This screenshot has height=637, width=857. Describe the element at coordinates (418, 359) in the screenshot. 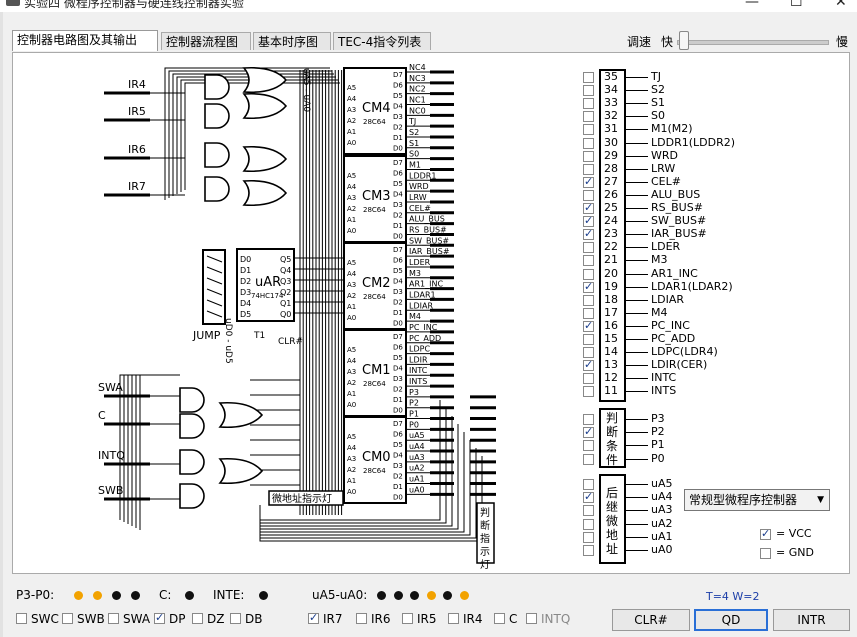

I see `output-label: LDIR` at that location.